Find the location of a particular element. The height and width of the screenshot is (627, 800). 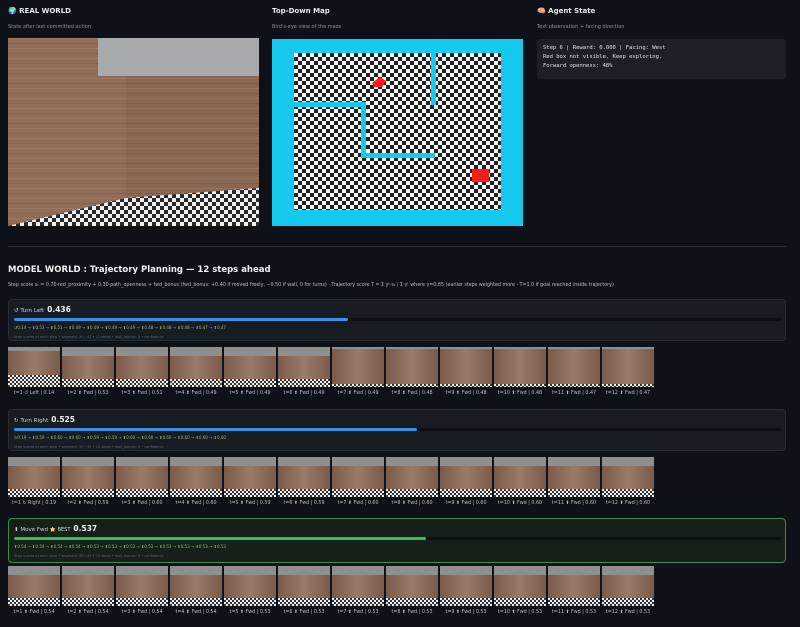

trajectory-frames-turn-right is located at coordinates (332, 477).